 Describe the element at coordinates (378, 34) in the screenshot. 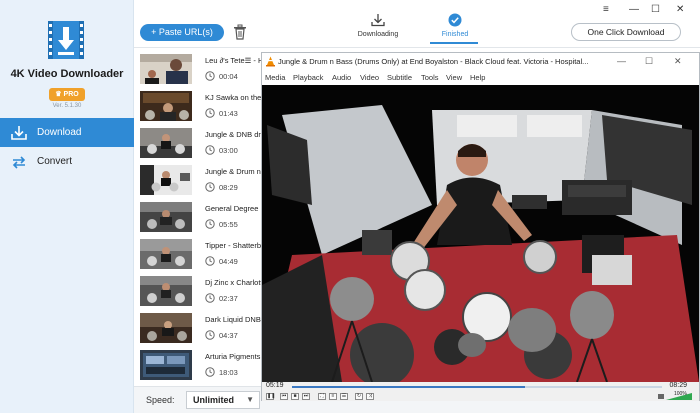

I see `tab-label: Downloading` at that location.